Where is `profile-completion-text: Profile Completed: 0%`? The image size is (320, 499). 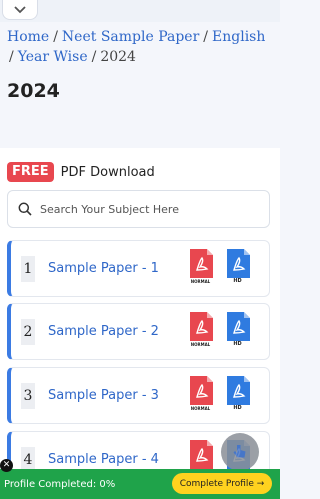
profile-completion-text: Profile Completed: 0% is located at coordinates (60, 484).